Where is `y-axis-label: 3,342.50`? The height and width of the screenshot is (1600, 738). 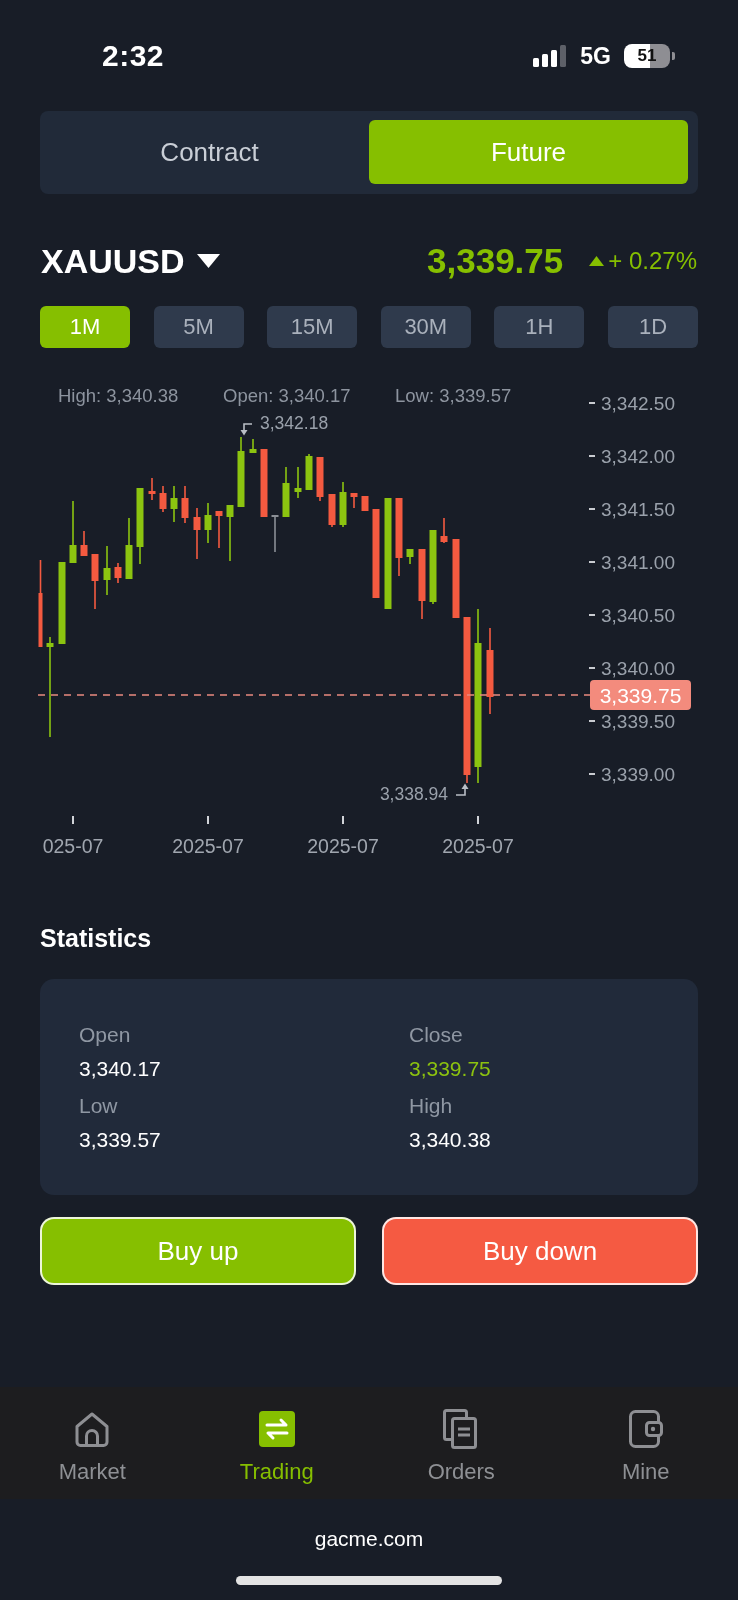
y-axis-label: 3,342.50 is located at coordinates (638, 403).